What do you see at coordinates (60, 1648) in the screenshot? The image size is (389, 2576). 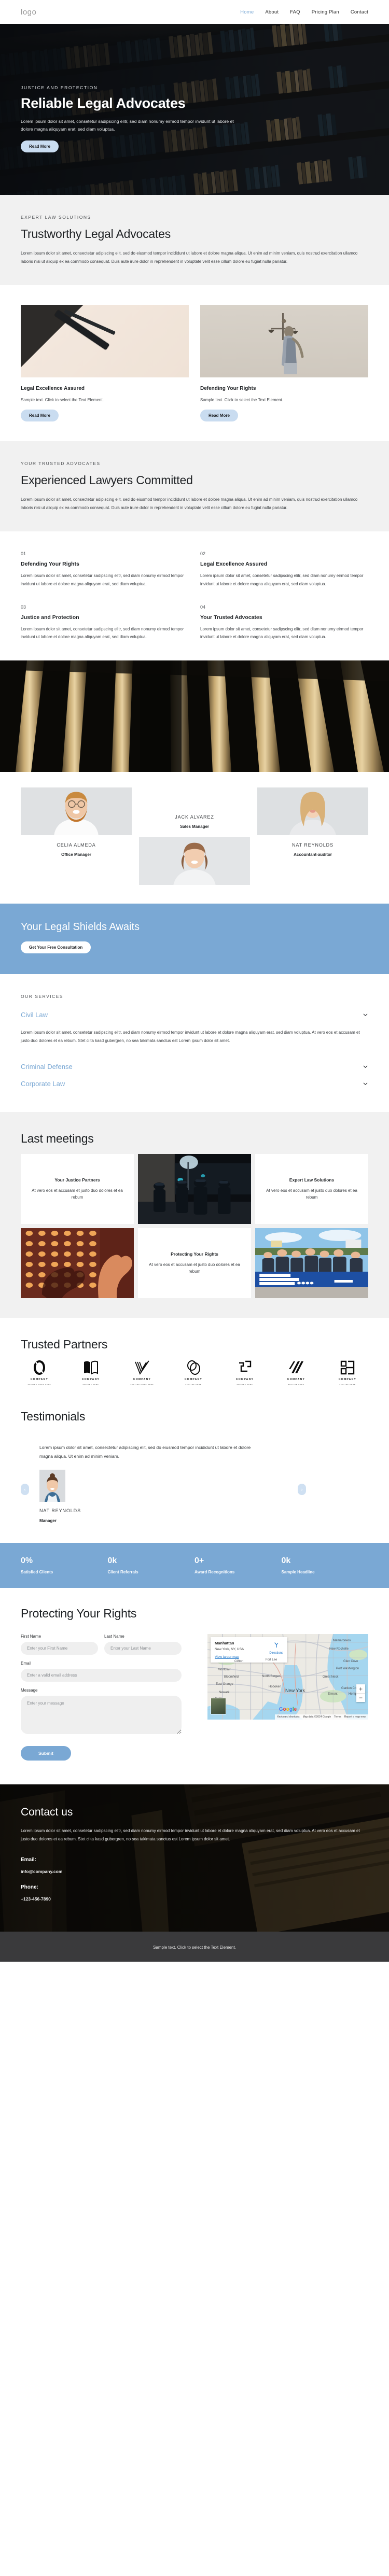 I see `first-name-input` at bounding box center [60, 1648].